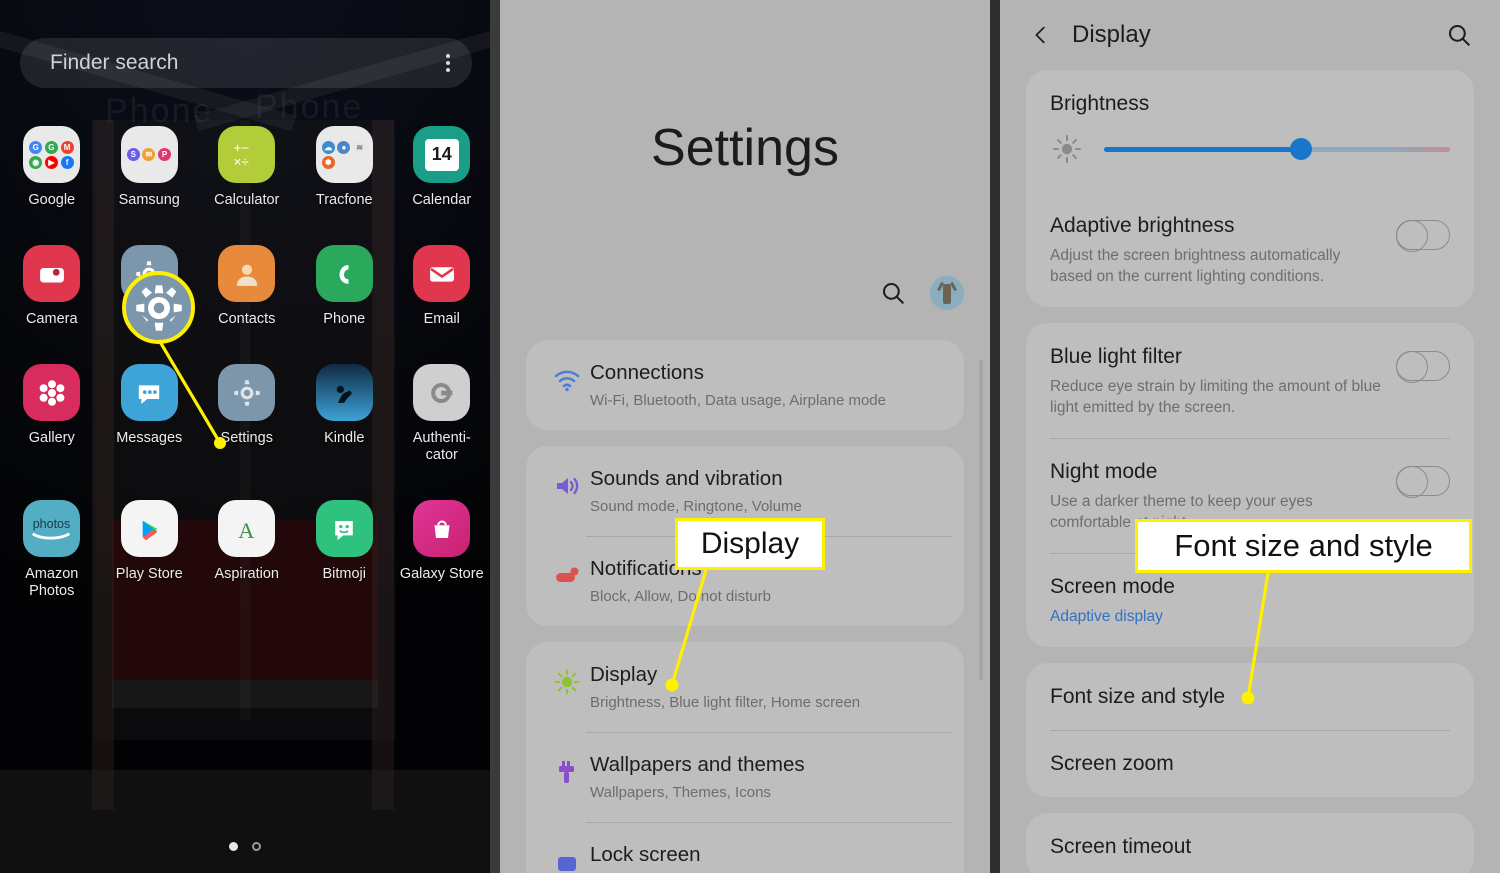 This screenshot has height=873, width=1500. Describe the element at coordinates (442, 273) in the screenshot. I see `mail-icon` at that location.